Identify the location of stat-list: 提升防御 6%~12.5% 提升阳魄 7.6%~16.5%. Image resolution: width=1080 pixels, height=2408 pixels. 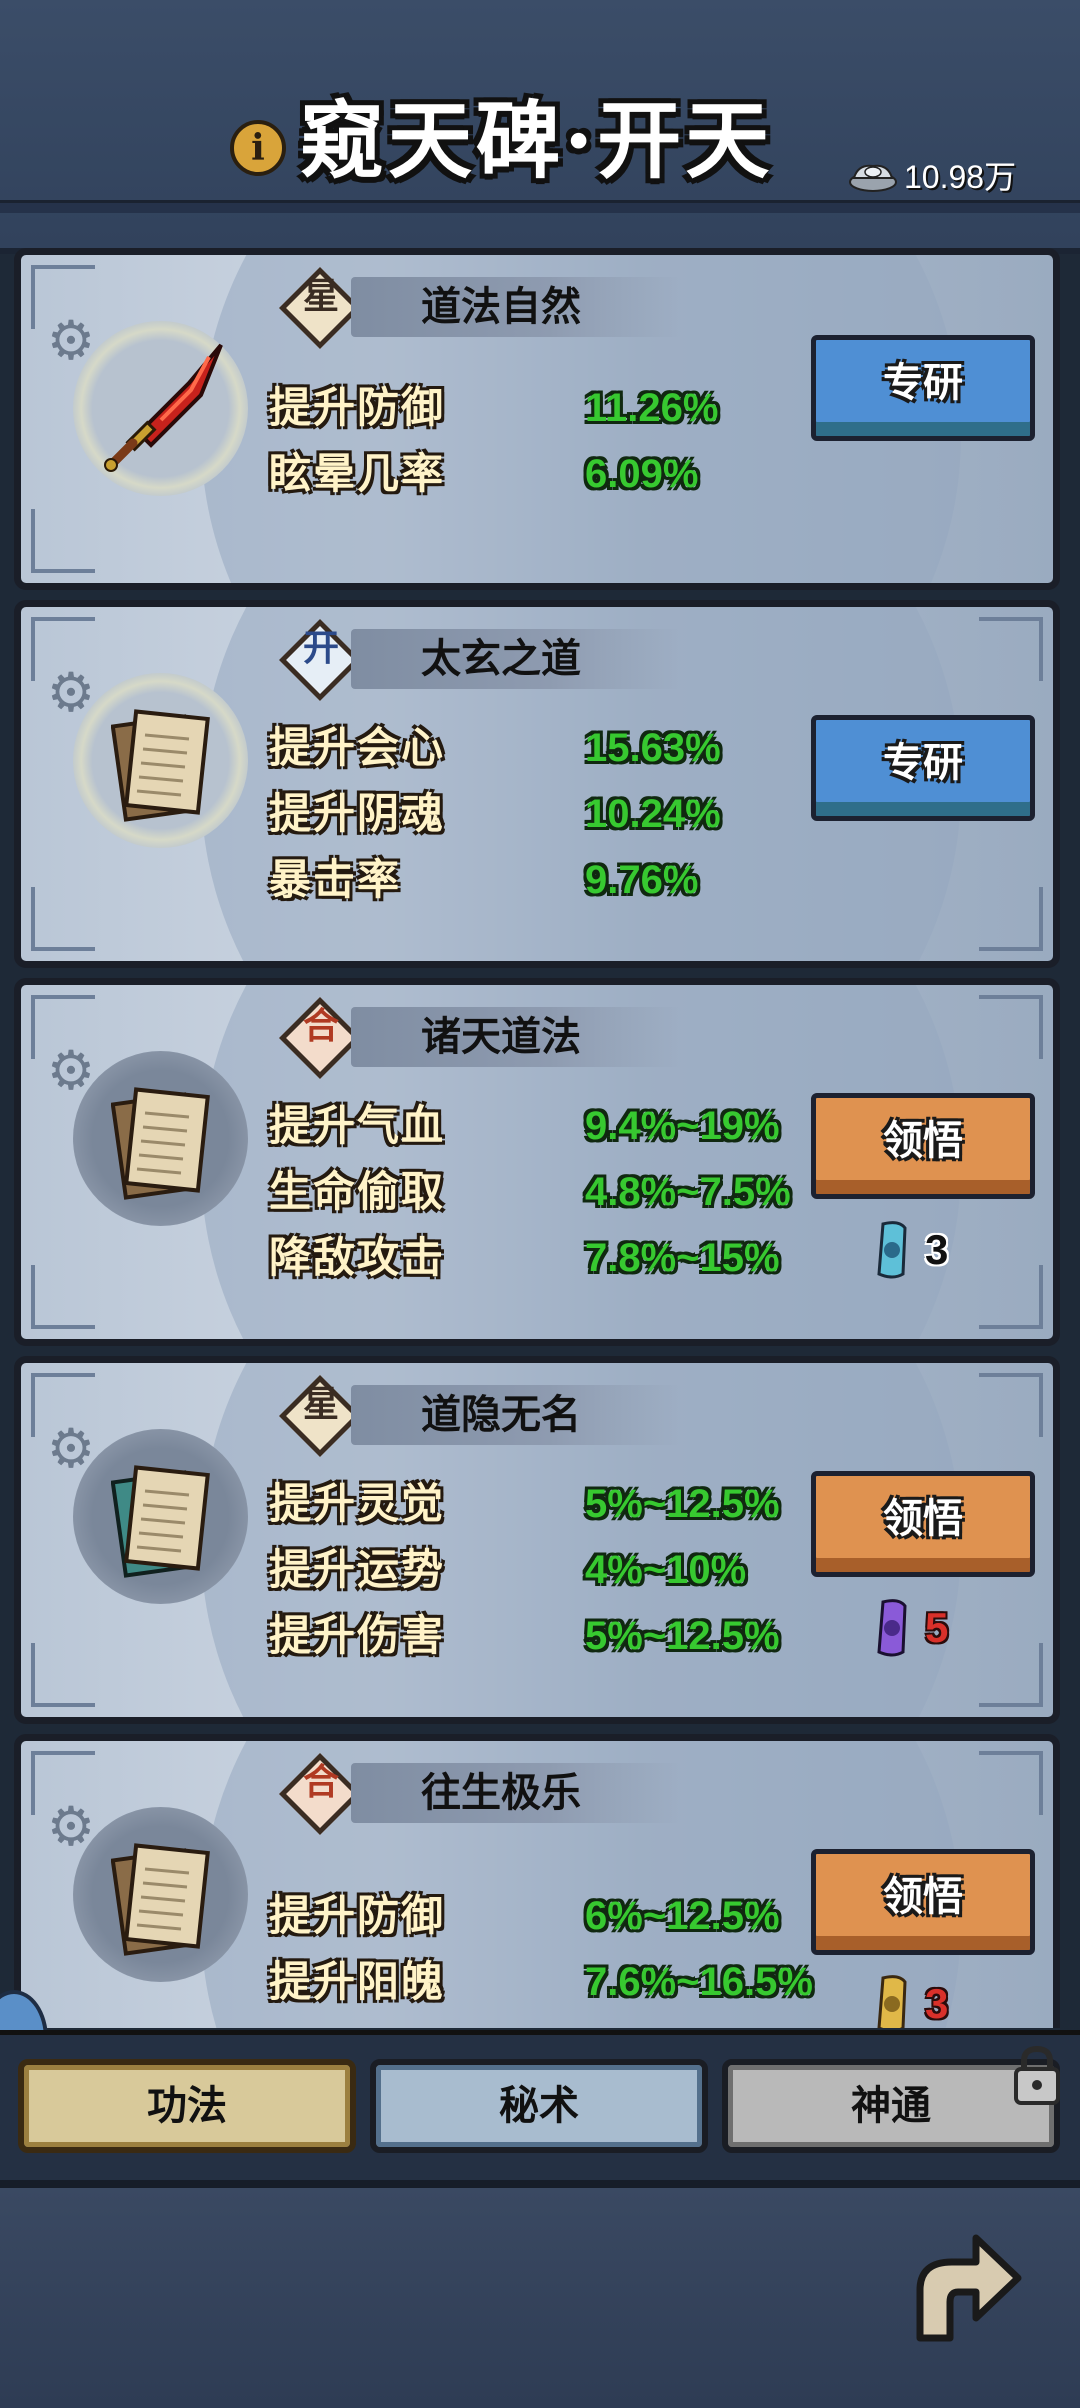
(549, 1949).